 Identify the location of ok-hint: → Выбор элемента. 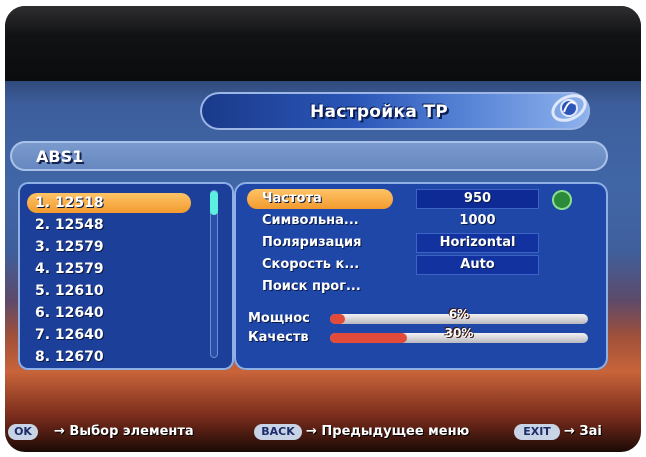
(124, 431).